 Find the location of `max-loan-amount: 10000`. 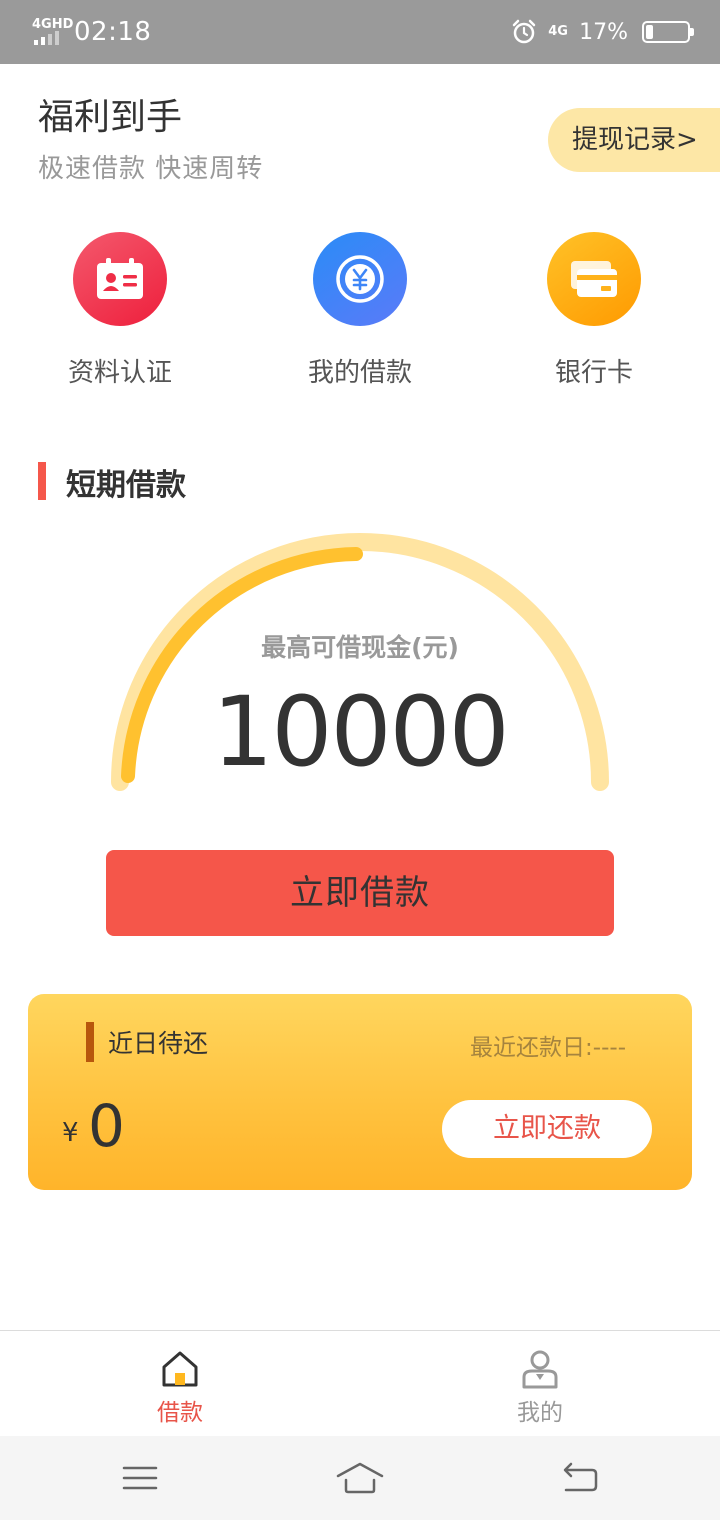

max-loan-amount: 10000 is located at coordinates (360, 732).